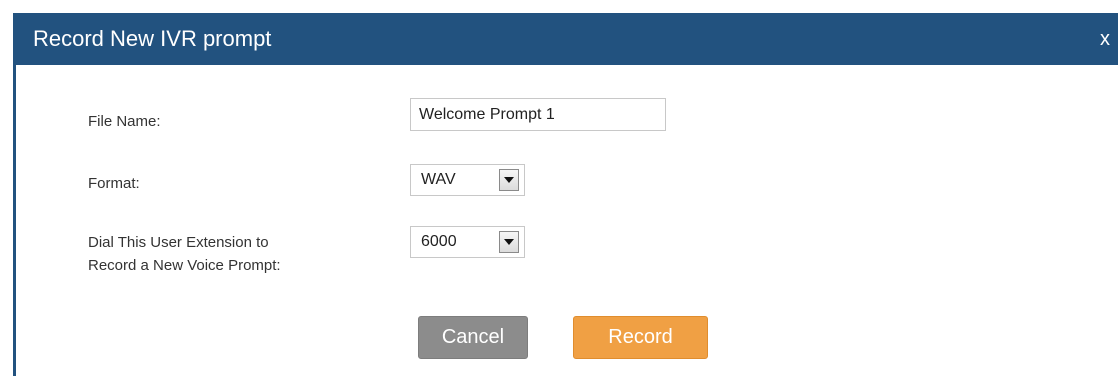  What do you see at coordinates (565, 39) in the screenshot?
I see `dialog-titlebar: Record New IVR prompt x` at bounding box center [565, 39].